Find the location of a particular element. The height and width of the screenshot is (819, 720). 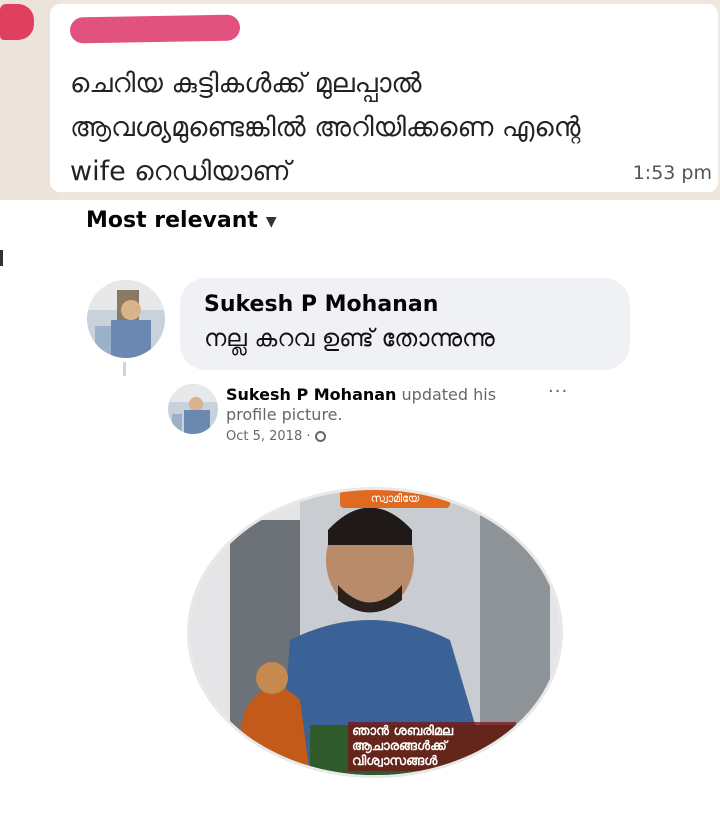

message-time: 1:53 pm is located at coordinates (672, 173).